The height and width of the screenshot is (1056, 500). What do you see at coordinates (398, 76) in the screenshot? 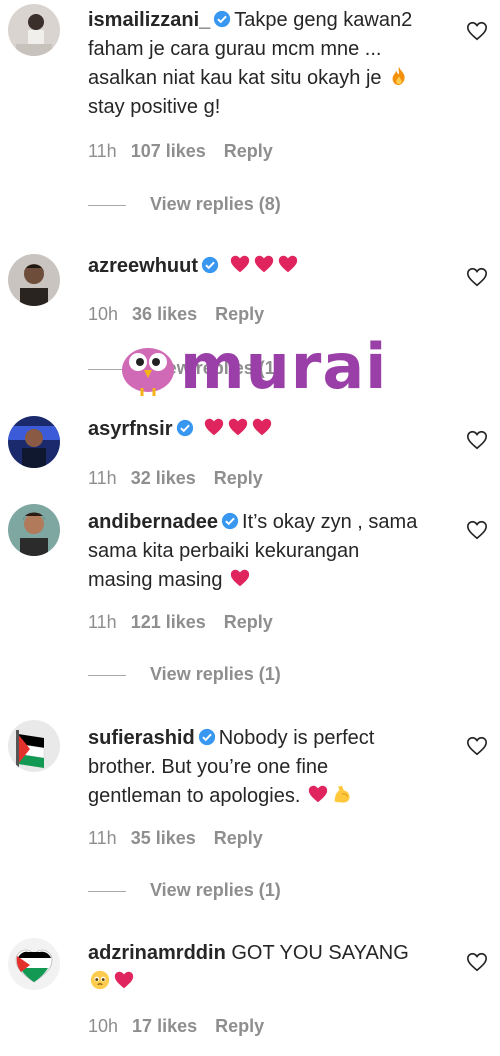
I see `fire-emoji-icon` at bounding box center [398, 76].